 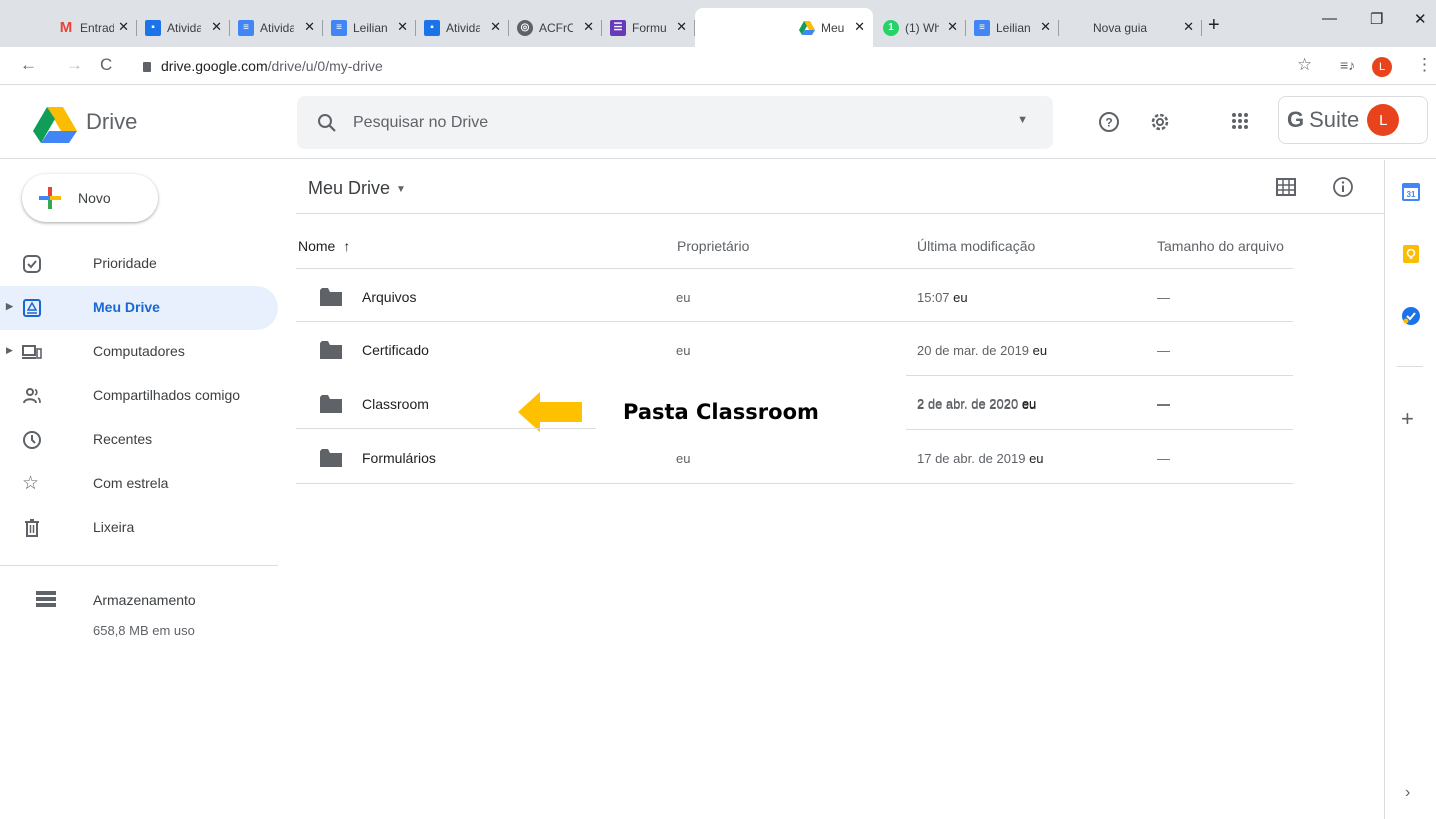 What do you see at coordinates (1160, 124) in the screenshot?
I see `settings-gear-icon` at bounding box center [1160, 124].